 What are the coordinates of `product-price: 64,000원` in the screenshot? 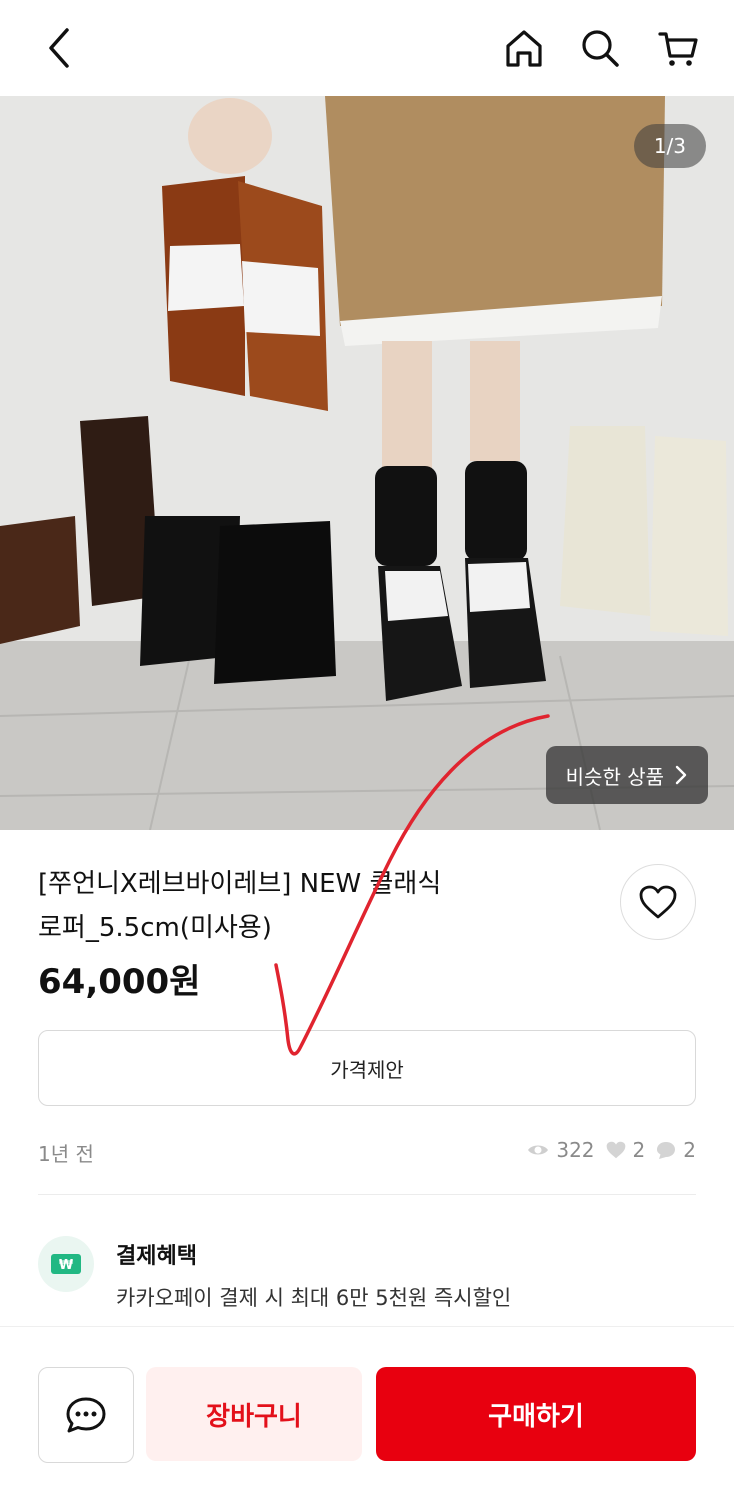 It's located at (119, 982).